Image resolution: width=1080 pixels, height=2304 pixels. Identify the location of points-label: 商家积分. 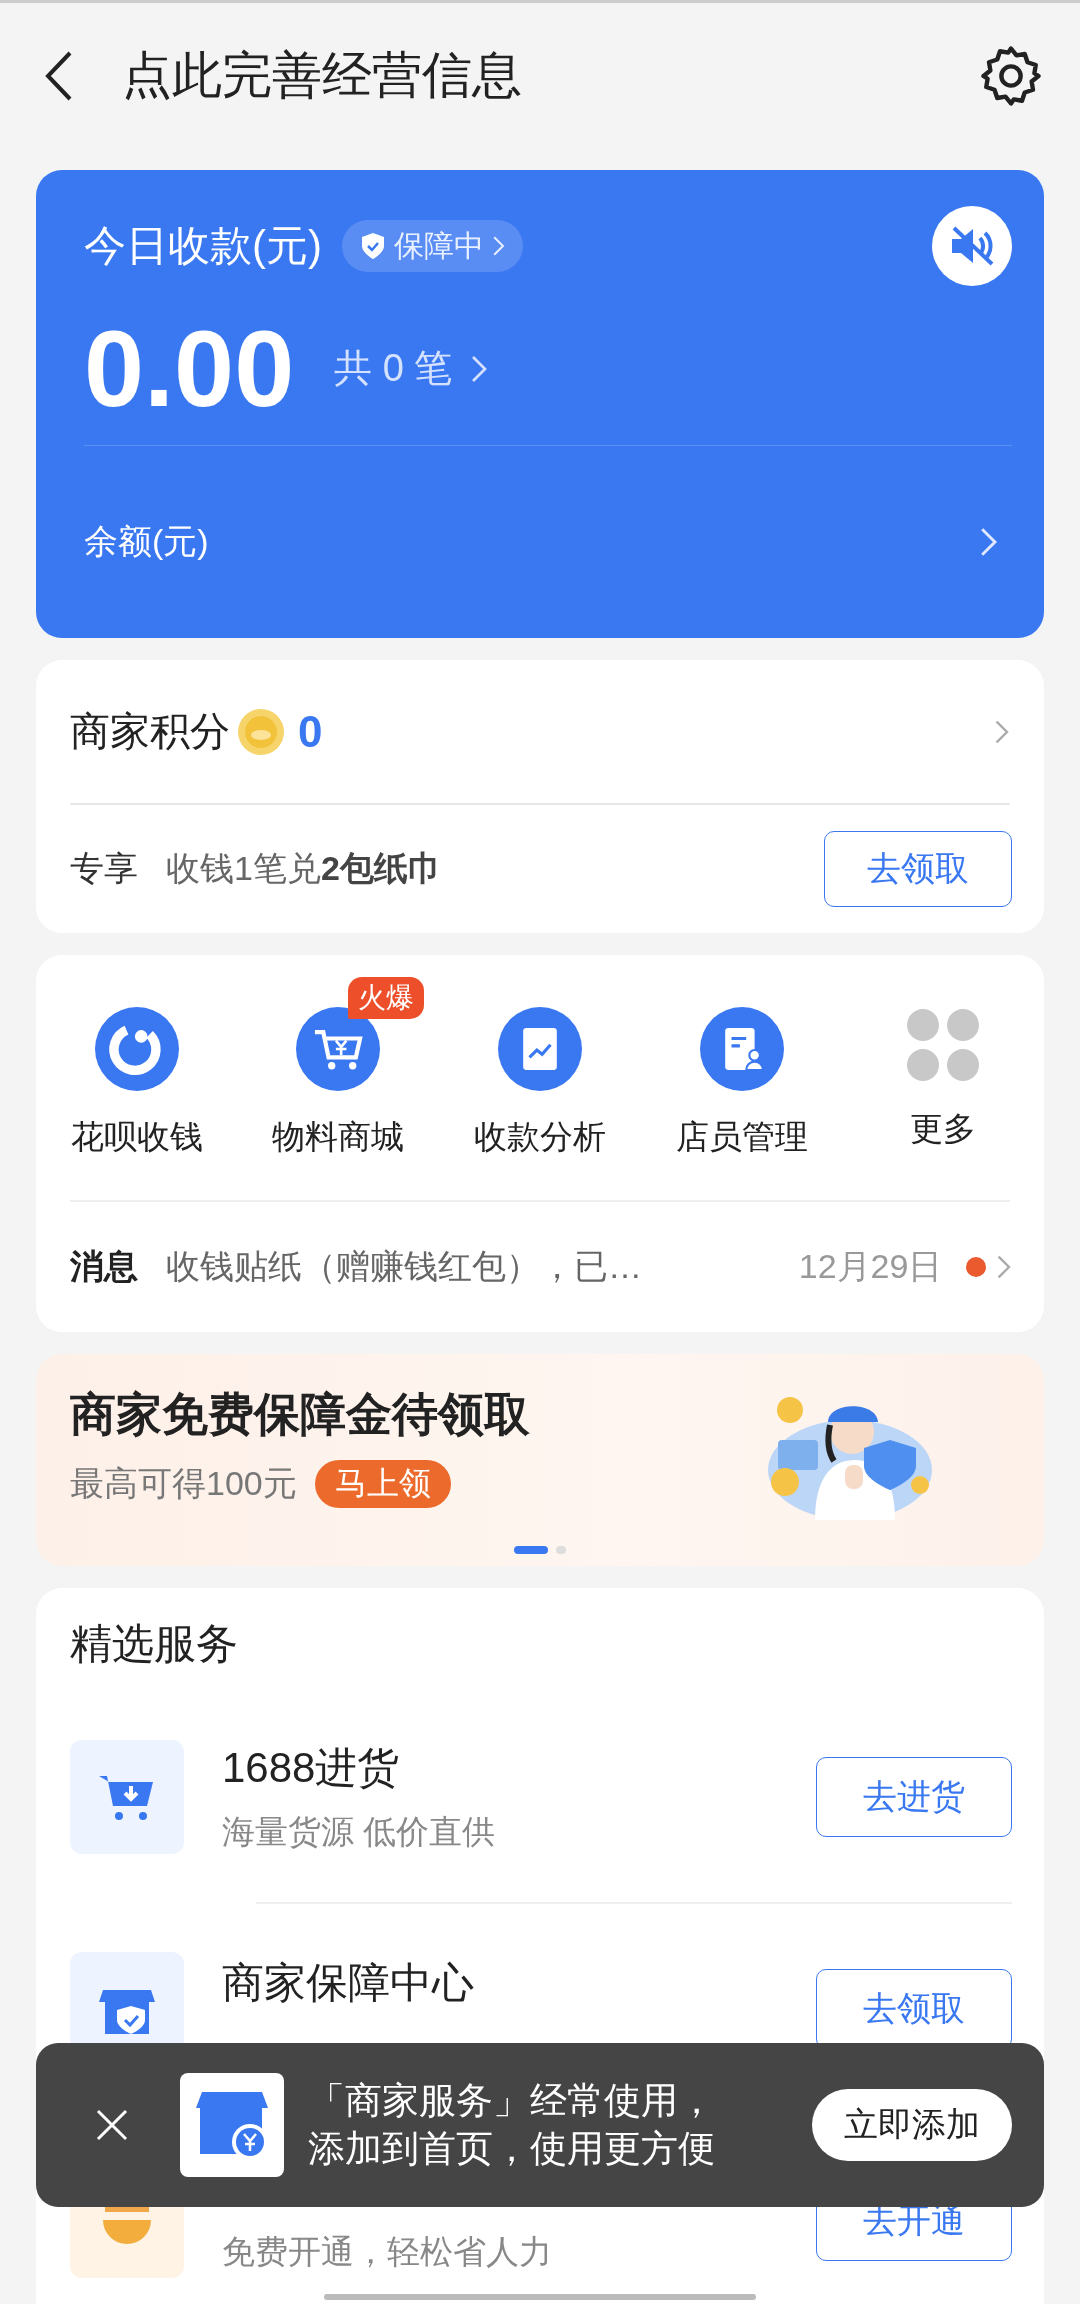
(150, 731).